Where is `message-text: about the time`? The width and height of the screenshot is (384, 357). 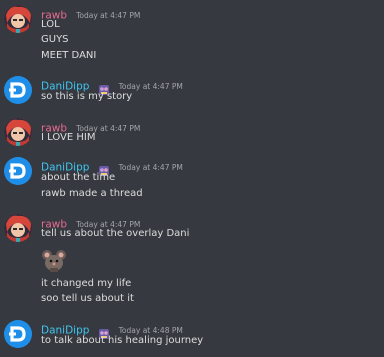
message-text: about the time is located at coordinates (78, 177).